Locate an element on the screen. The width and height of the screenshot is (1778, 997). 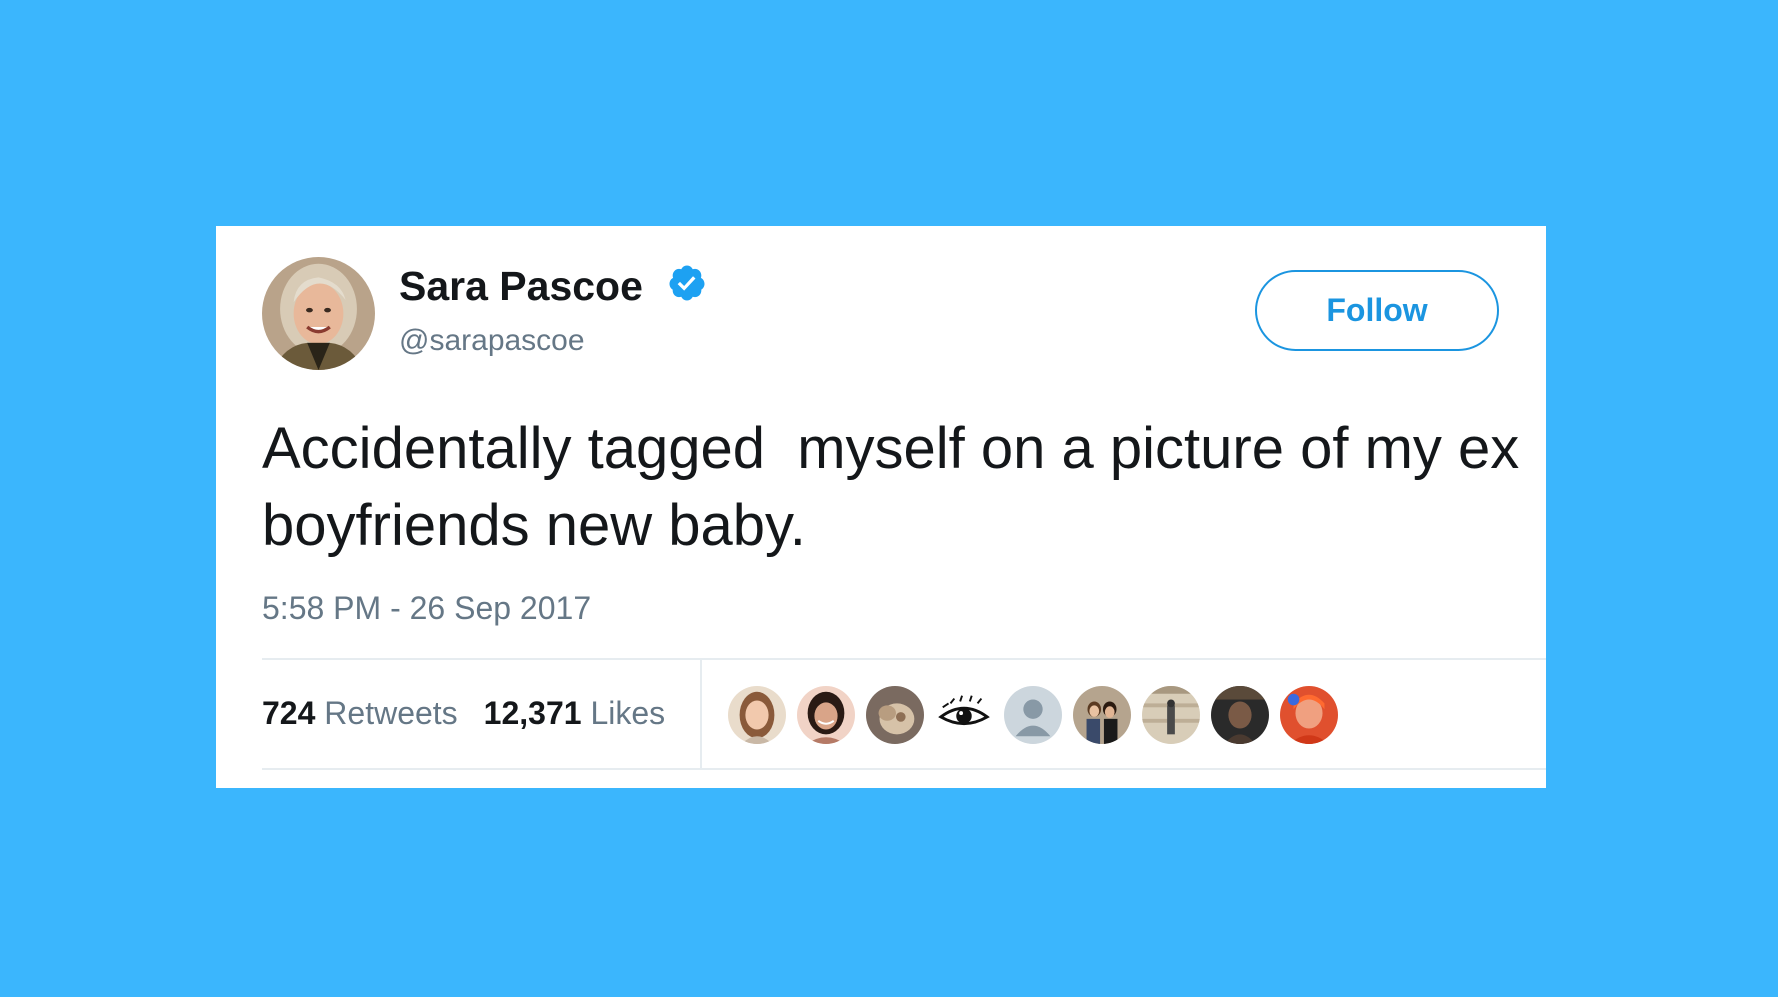
retweets-stat: 724 Retweets is located at coordinates (360, 713).